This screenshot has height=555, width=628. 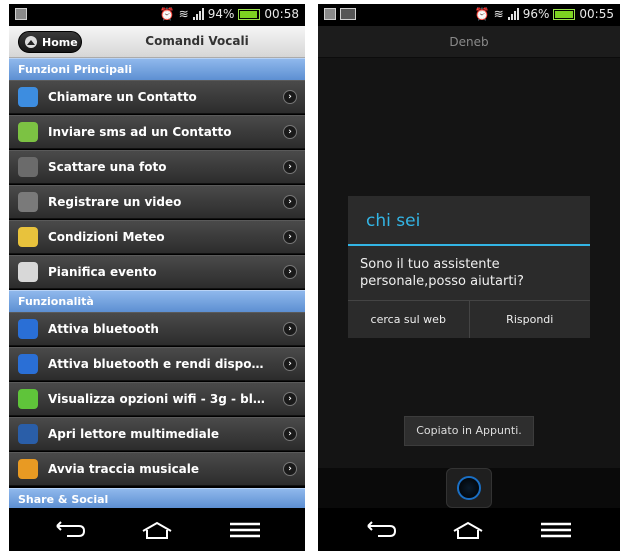 I want to click on list-item: Avvia traccia musicale ›, so click(x=157, y=469).